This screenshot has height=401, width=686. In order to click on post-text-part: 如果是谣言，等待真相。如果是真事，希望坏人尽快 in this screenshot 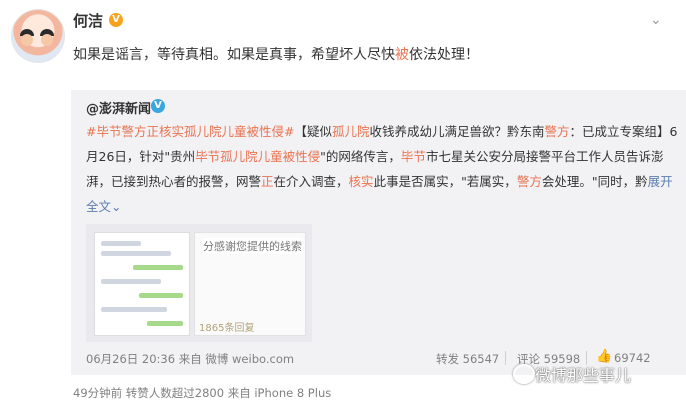, I will do `click(234, 55)`.